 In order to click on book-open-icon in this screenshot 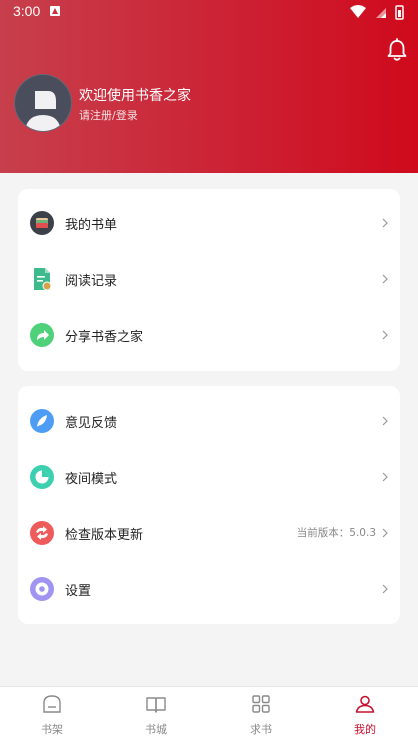, I will do `click(156, 705)`.